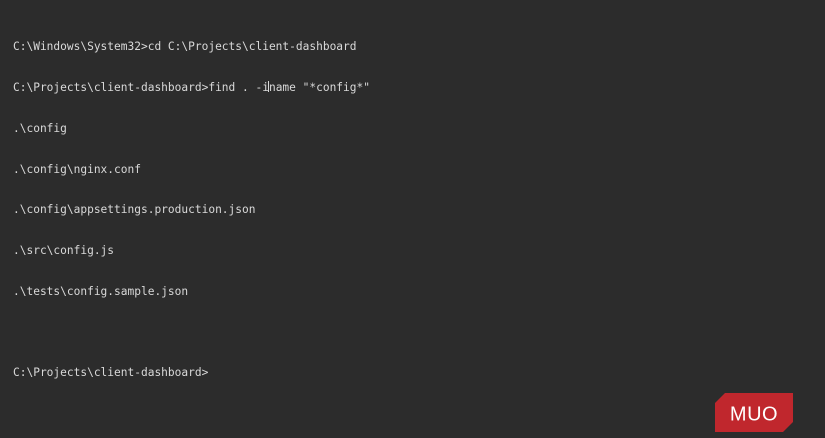 This screenshot has width=825, height=438. What do you see at coordinates (141, 87) in the screenshot?
I see `command-text-before-cursor: C:\Projects\client-dashboard>find . -i` at bounding box center [141, 87].